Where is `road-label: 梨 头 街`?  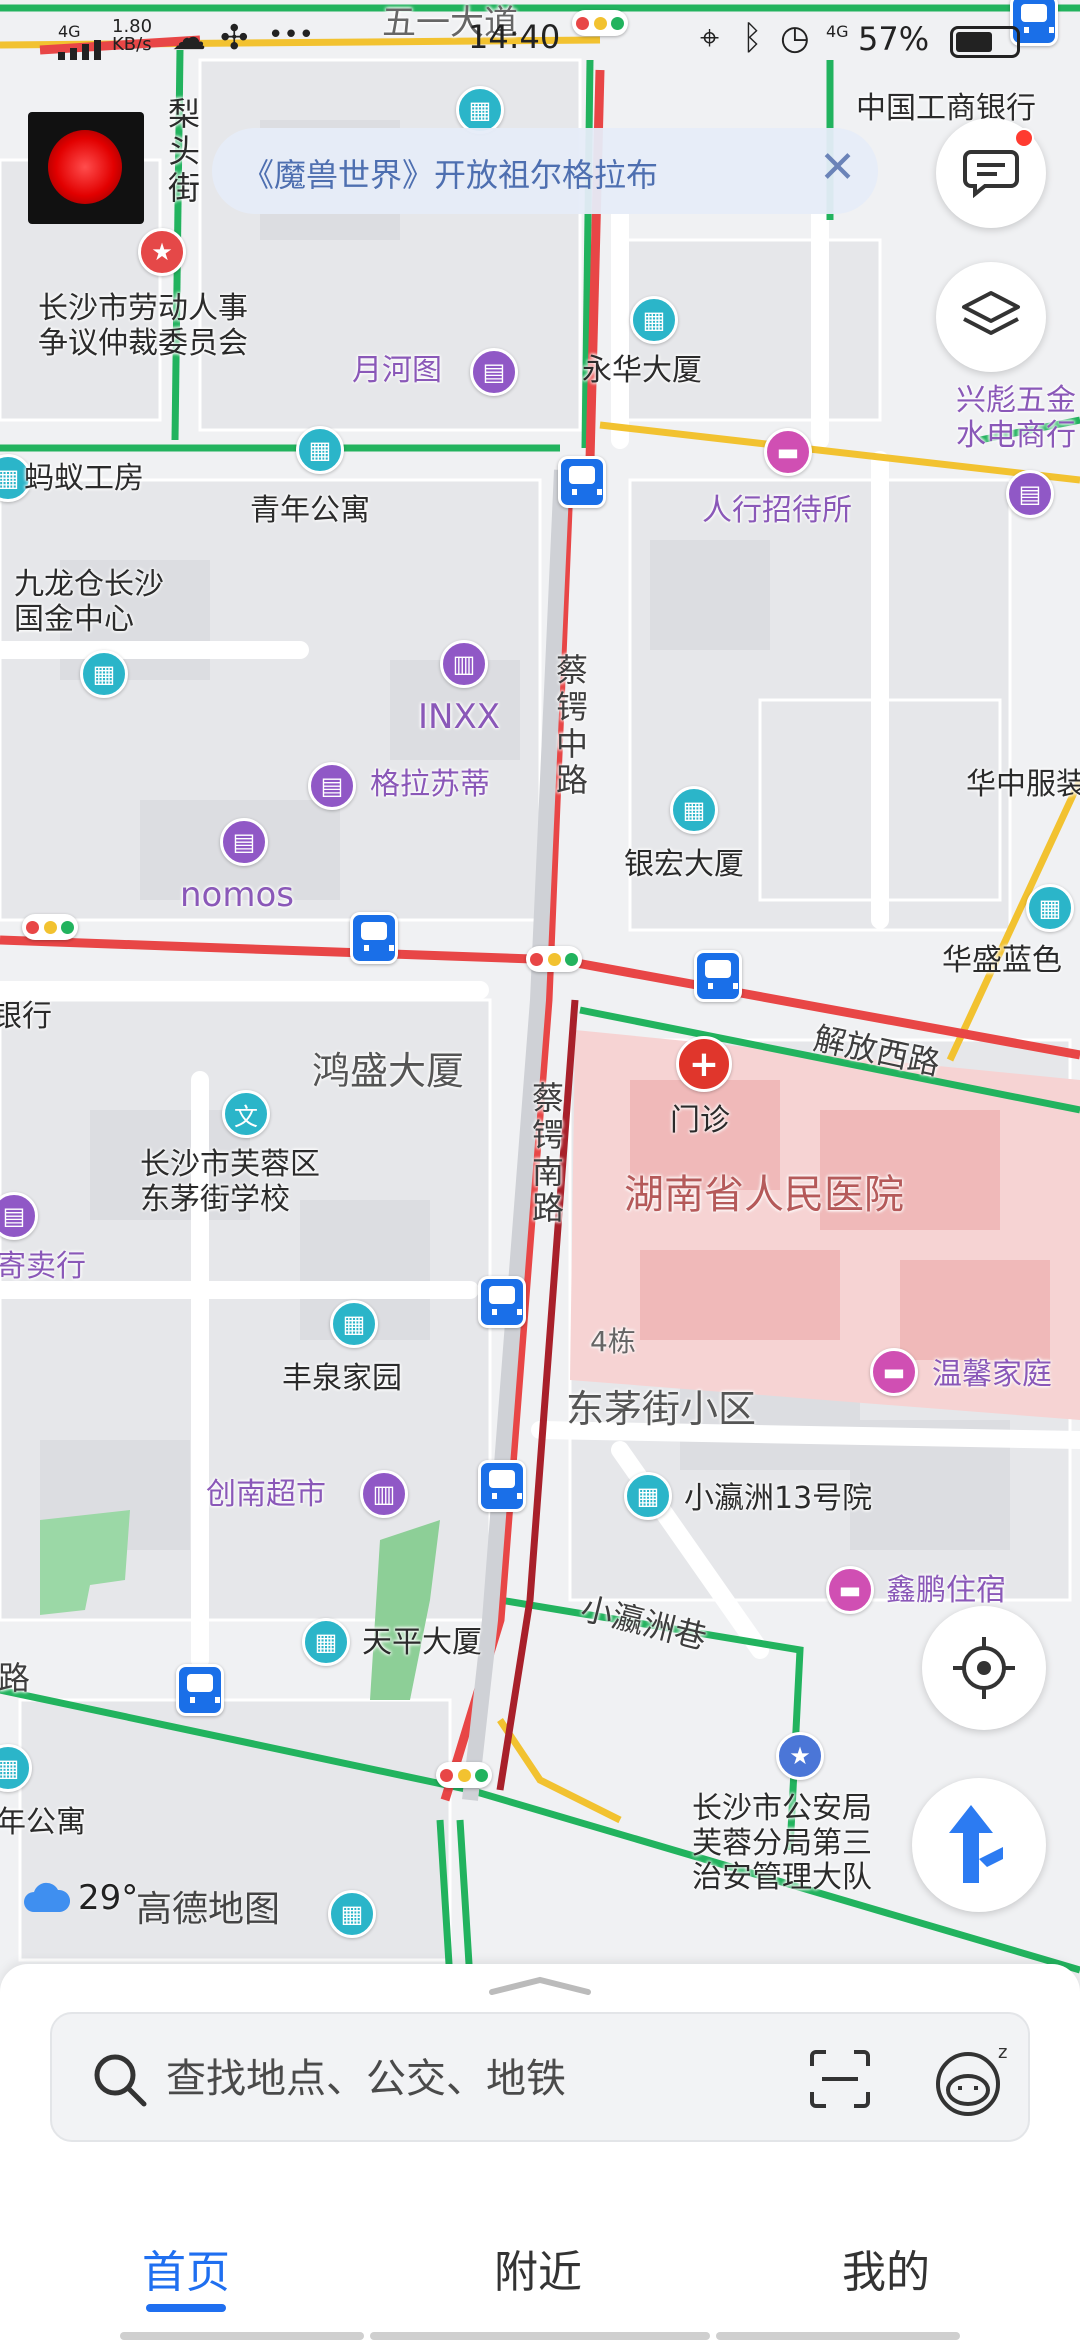
road-label: 梨 头 街 is located at coordinates (184, 151).